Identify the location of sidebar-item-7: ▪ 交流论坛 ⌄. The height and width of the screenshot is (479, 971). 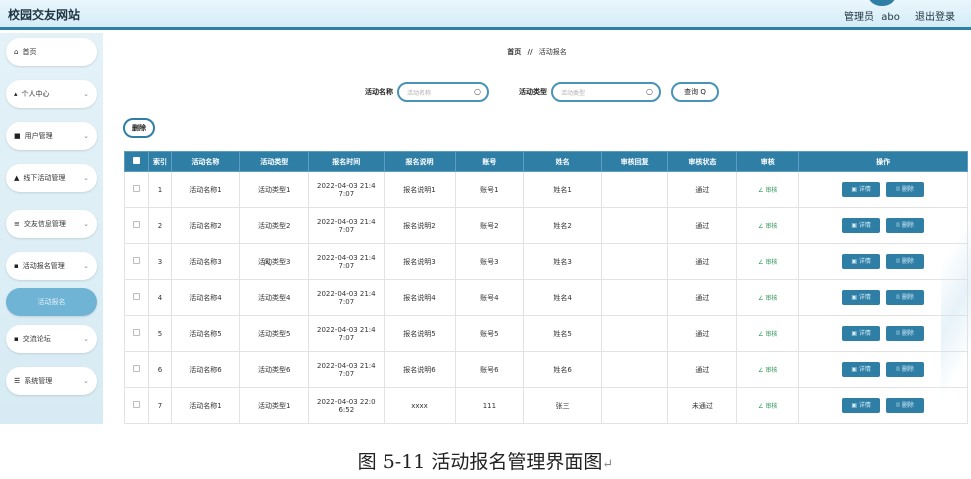
(51, 339).